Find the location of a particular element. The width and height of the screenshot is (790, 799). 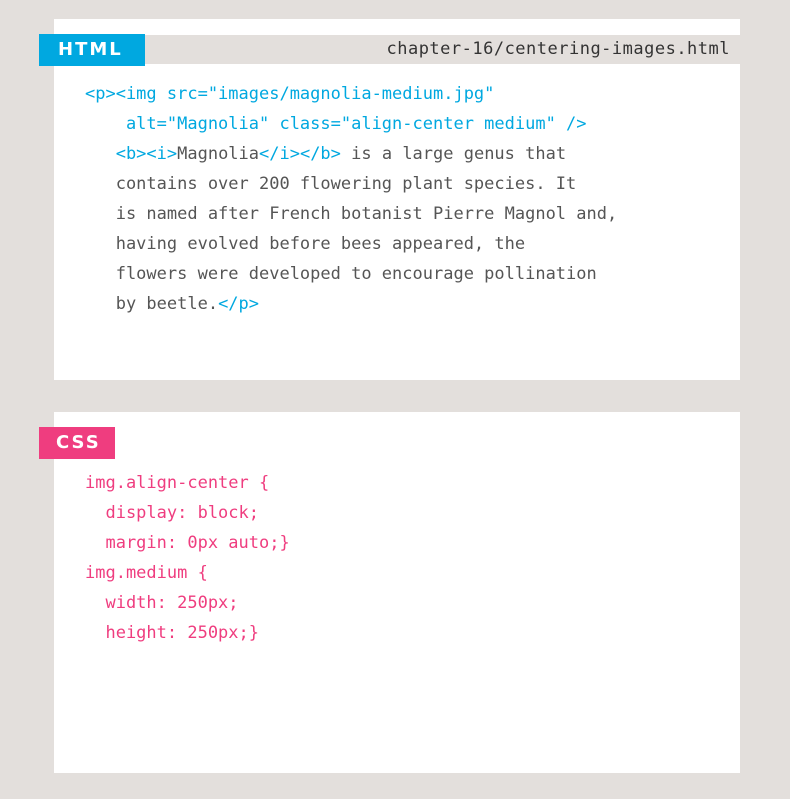

css-code-line: img.medium { is located at coordinates (146, 573).